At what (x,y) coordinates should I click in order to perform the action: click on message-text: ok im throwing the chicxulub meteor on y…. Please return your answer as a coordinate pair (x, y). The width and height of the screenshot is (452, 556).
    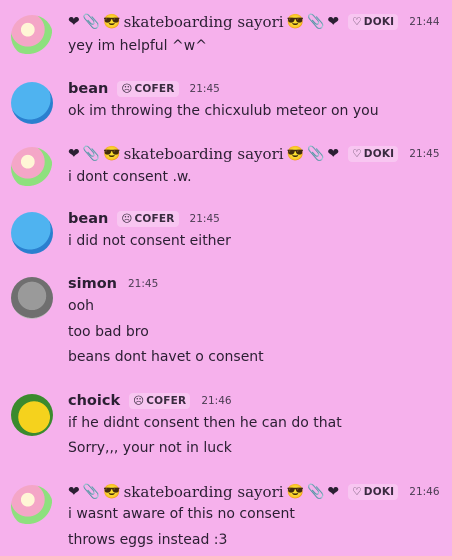
    Looking at the image, I should click on (223, 111).